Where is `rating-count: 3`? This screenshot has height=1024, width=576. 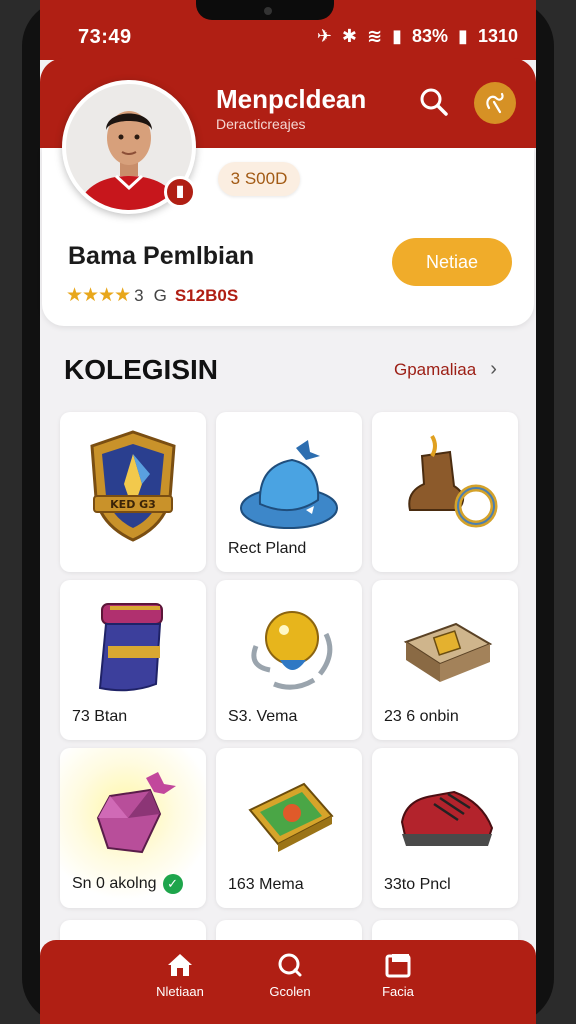
rating-count: 3 is located at coordinates (139, 295).